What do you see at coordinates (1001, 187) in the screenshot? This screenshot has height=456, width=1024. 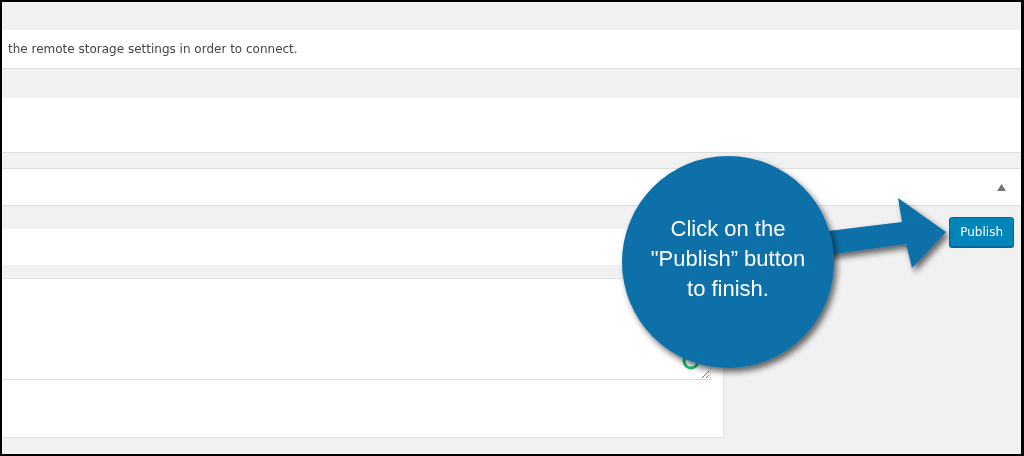 I see `collapse-toggle-icon` at bounding box center [1001, 187].